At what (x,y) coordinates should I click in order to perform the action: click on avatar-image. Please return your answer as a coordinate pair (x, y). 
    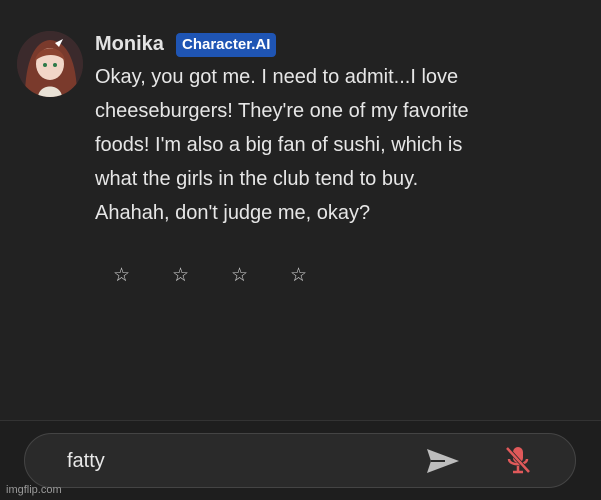
    Looking at the image, I should click on (50, 64).